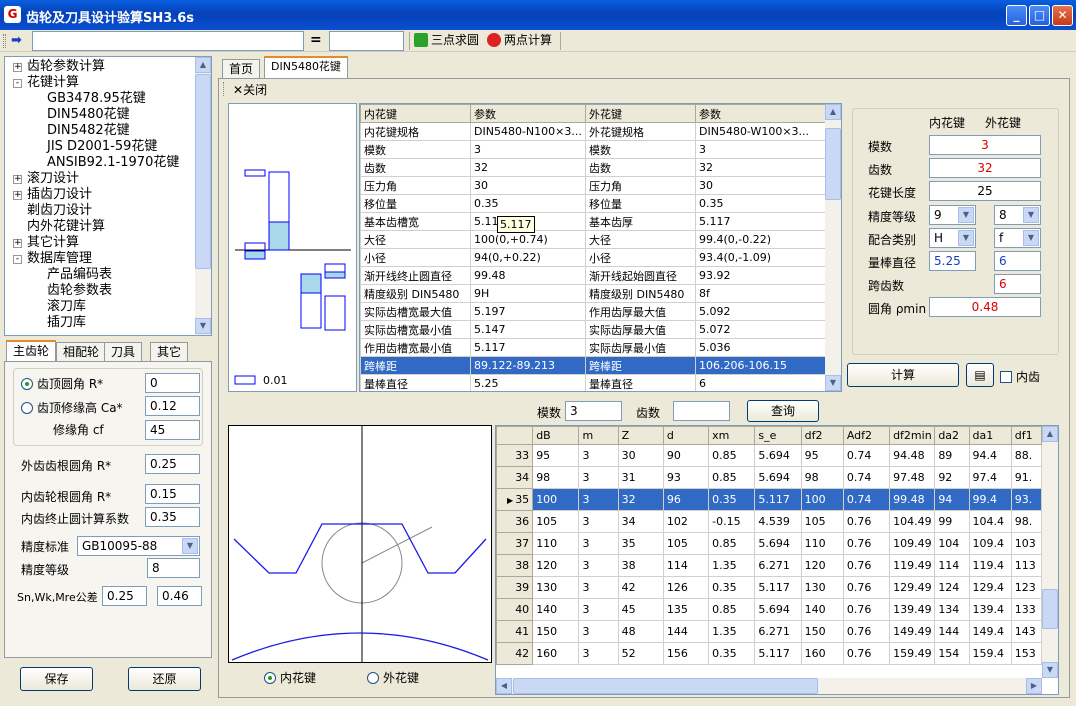 Image resolution: width=1076 pixels, height=706 pixels. Describe the element at coordinates (866, 455) in the screenshot. I see `grid-cell: 0.74` at that location.